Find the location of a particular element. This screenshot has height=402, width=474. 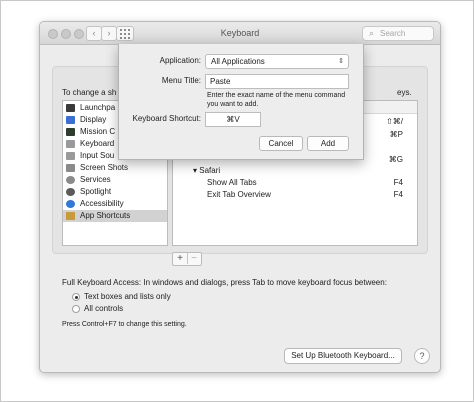

category-accessibility: Accessibility is located at coordinates (115, 204).